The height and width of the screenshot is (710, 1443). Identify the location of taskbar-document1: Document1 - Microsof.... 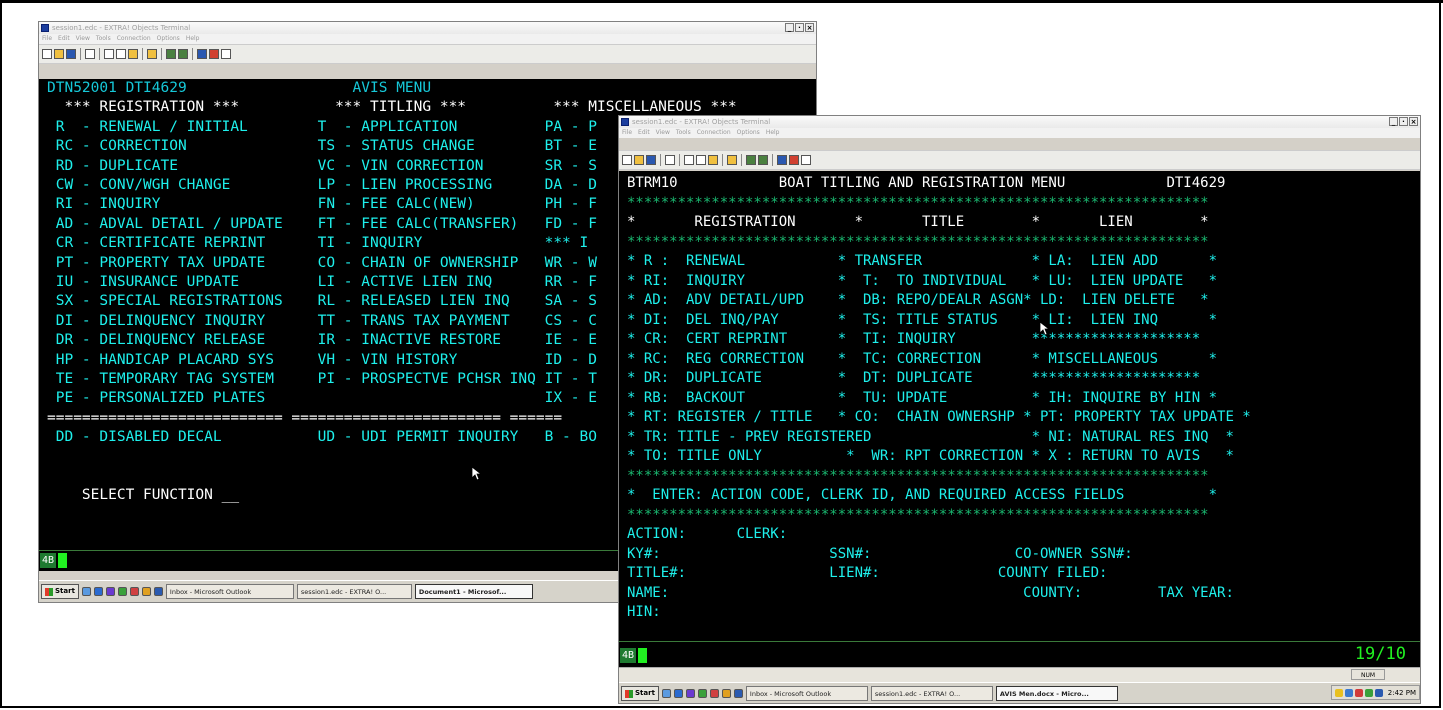
(473, 591).